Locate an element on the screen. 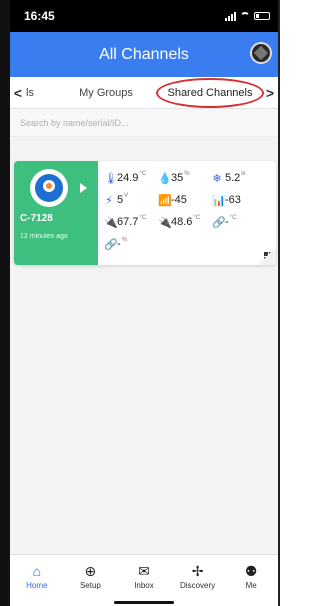 This screenshot has height=606, width=320. highlight-circle is located at coordinates (210, 92).